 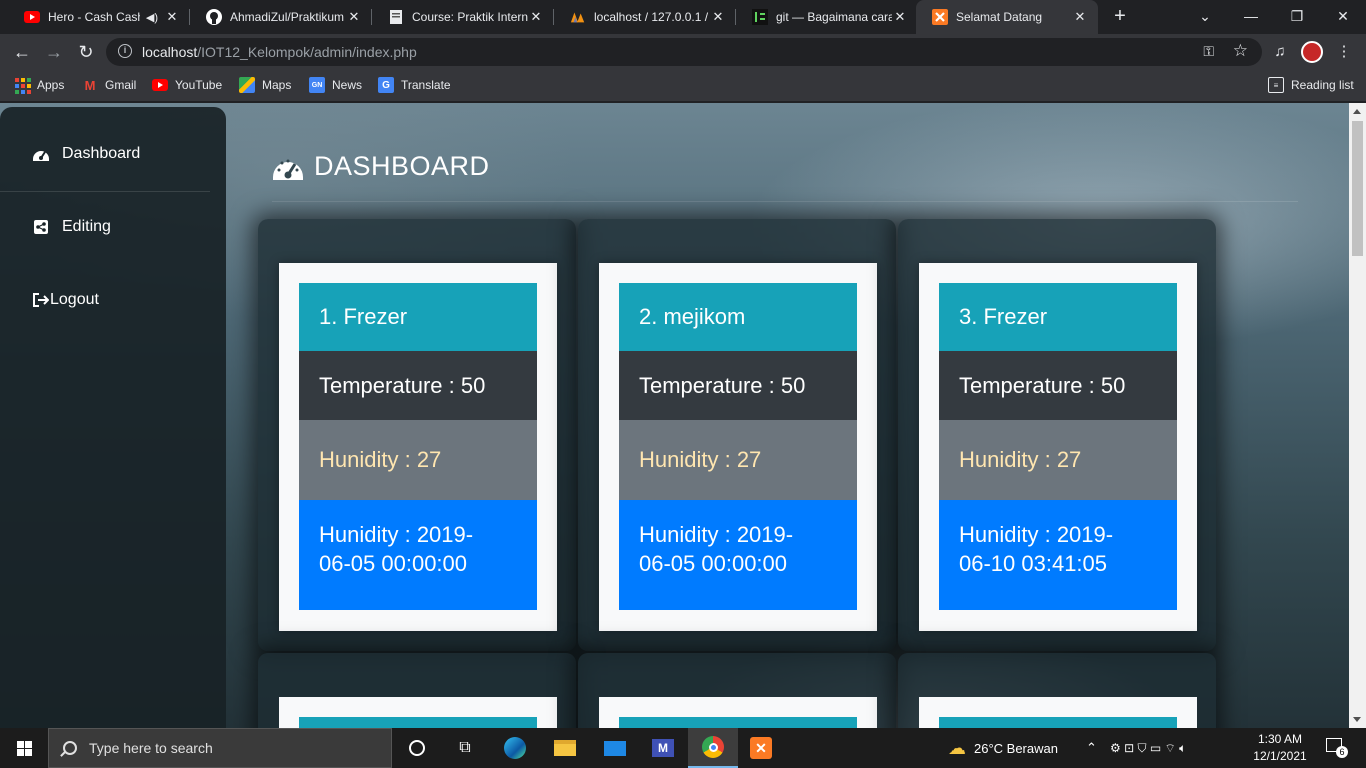 What do you see at coordinates (1280, 748) in the screenshot?
I see `taskbar-clock: 1:30 AM 12/1/2021` at bounding box center [1280, 748].